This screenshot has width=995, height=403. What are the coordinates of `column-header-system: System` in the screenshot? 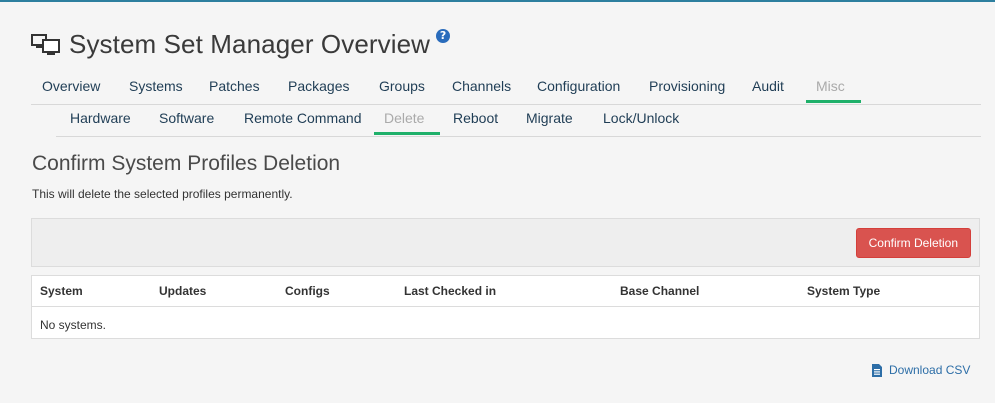 It's located at (61, 291).